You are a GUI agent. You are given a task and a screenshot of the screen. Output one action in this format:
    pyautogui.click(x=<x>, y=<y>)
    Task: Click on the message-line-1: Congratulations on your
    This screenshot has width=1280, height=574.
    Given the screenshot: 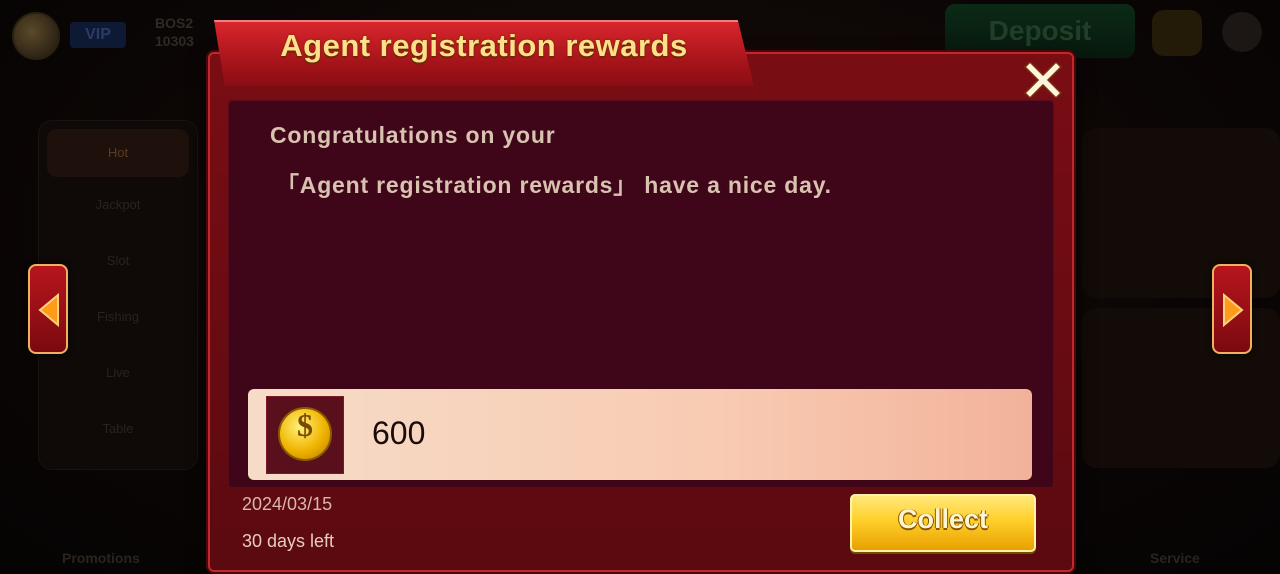 What is the action you would take?
    pyautogui.click(x=413, y=135)
    